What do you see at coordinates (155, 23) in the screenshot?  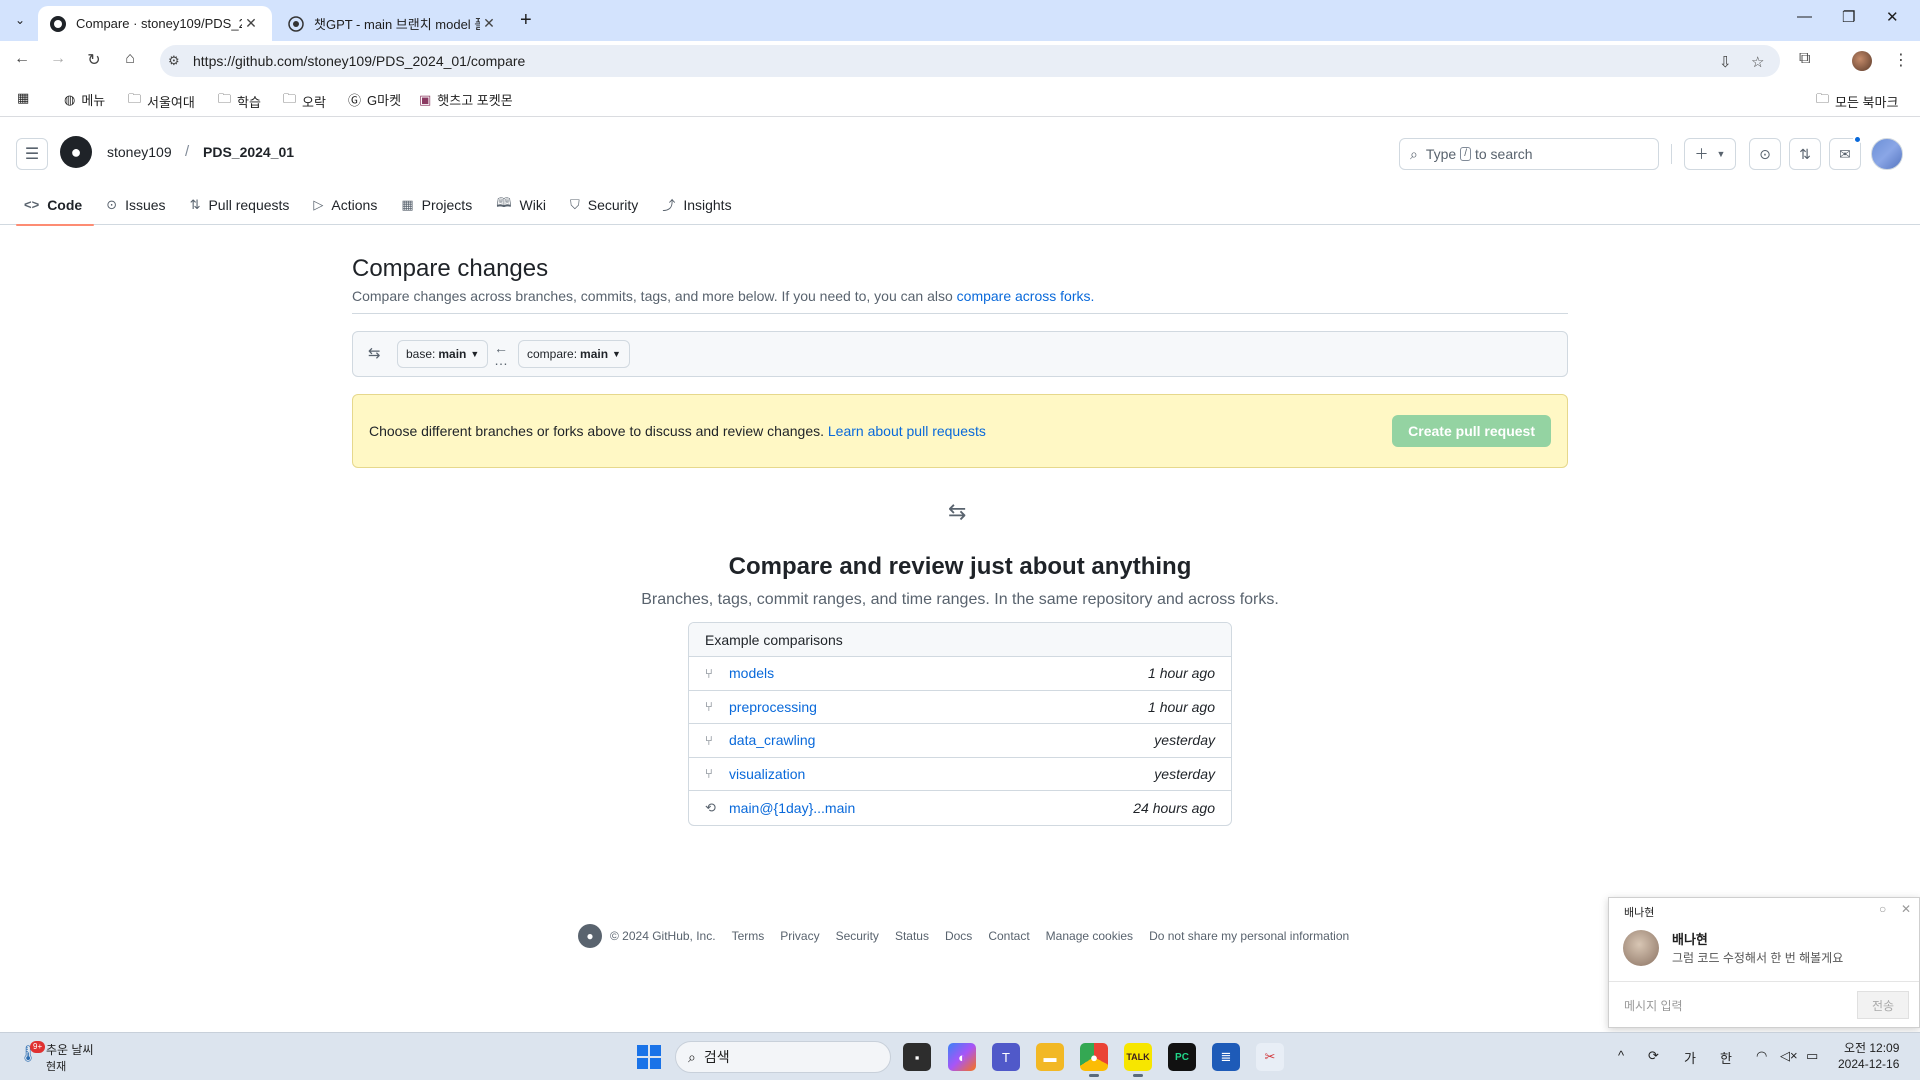 I see `browser-tab-active: Compare · stoney109/PDS_2024_01 ✕` at bounding box center [155, 23].